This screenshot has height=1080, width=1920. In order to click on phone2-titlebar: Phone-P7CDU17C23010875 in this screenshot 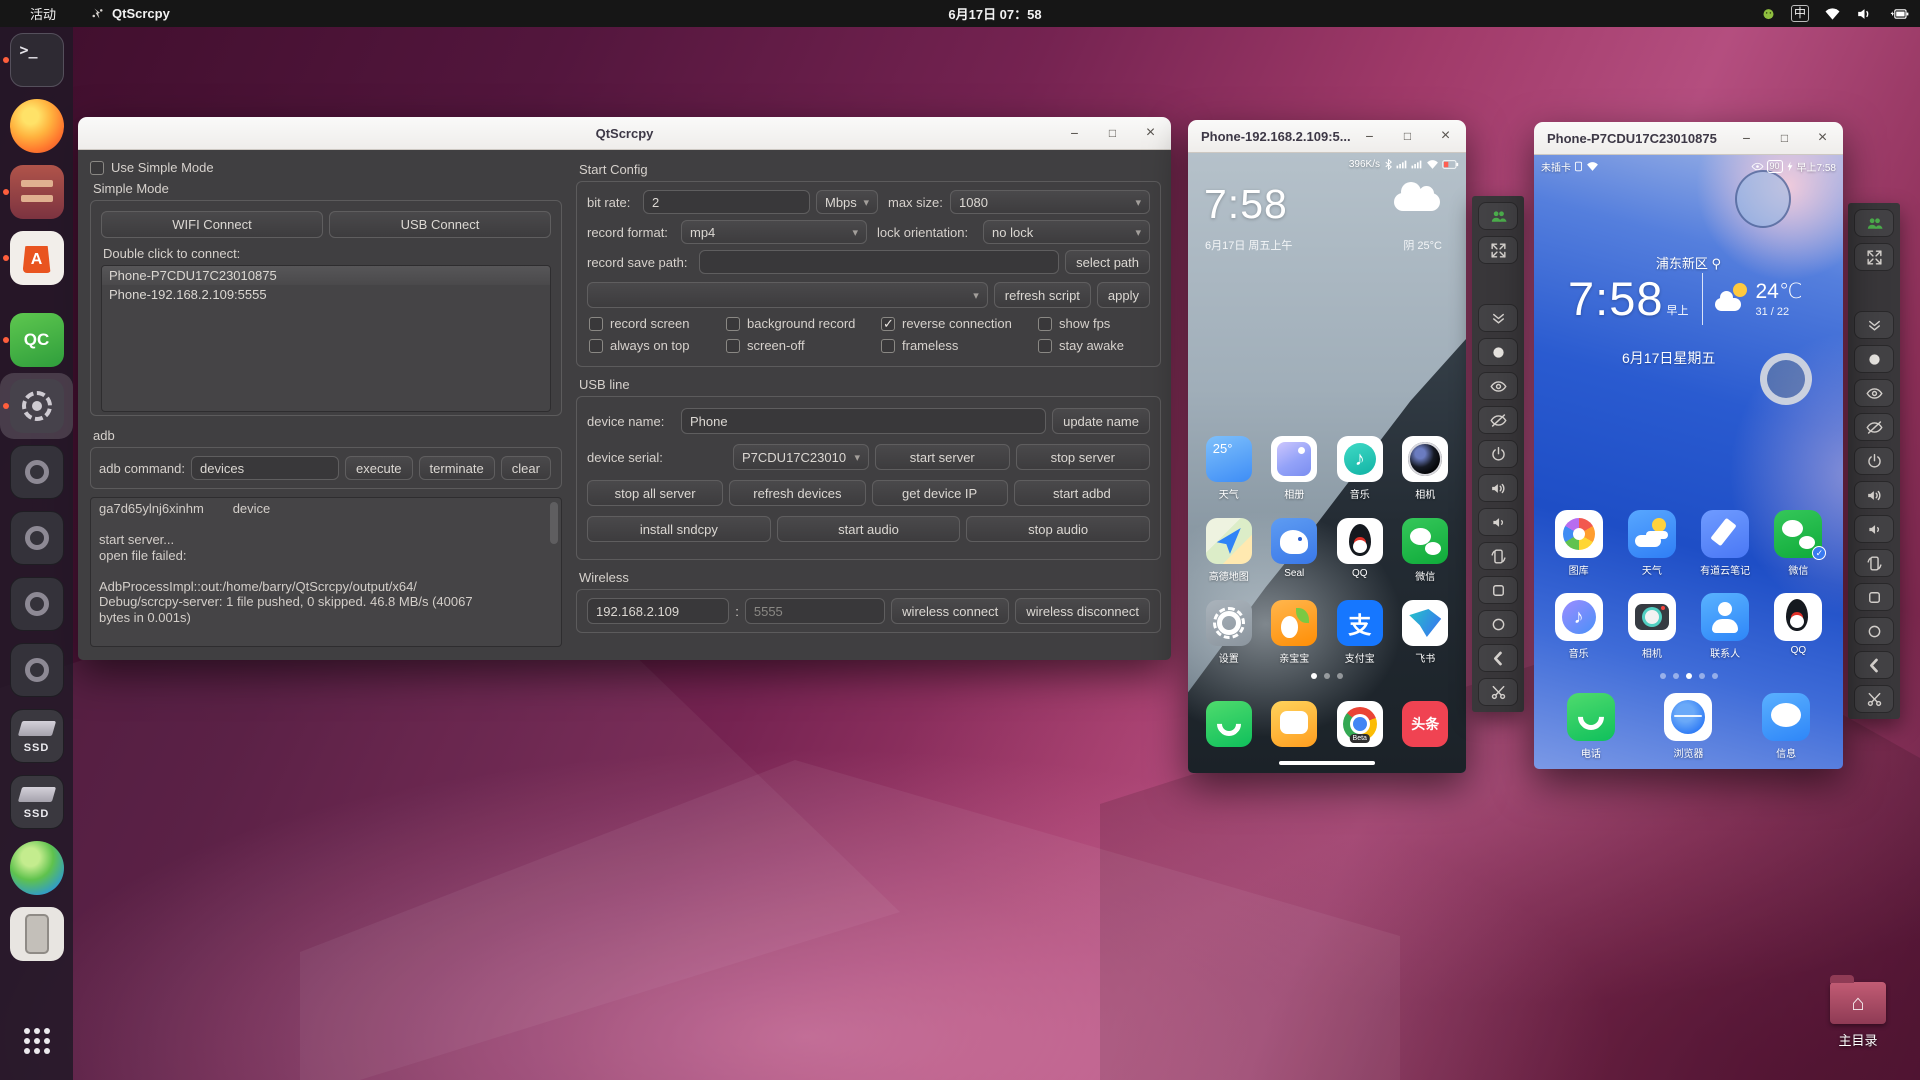, I will do `click(1688, 138)`.